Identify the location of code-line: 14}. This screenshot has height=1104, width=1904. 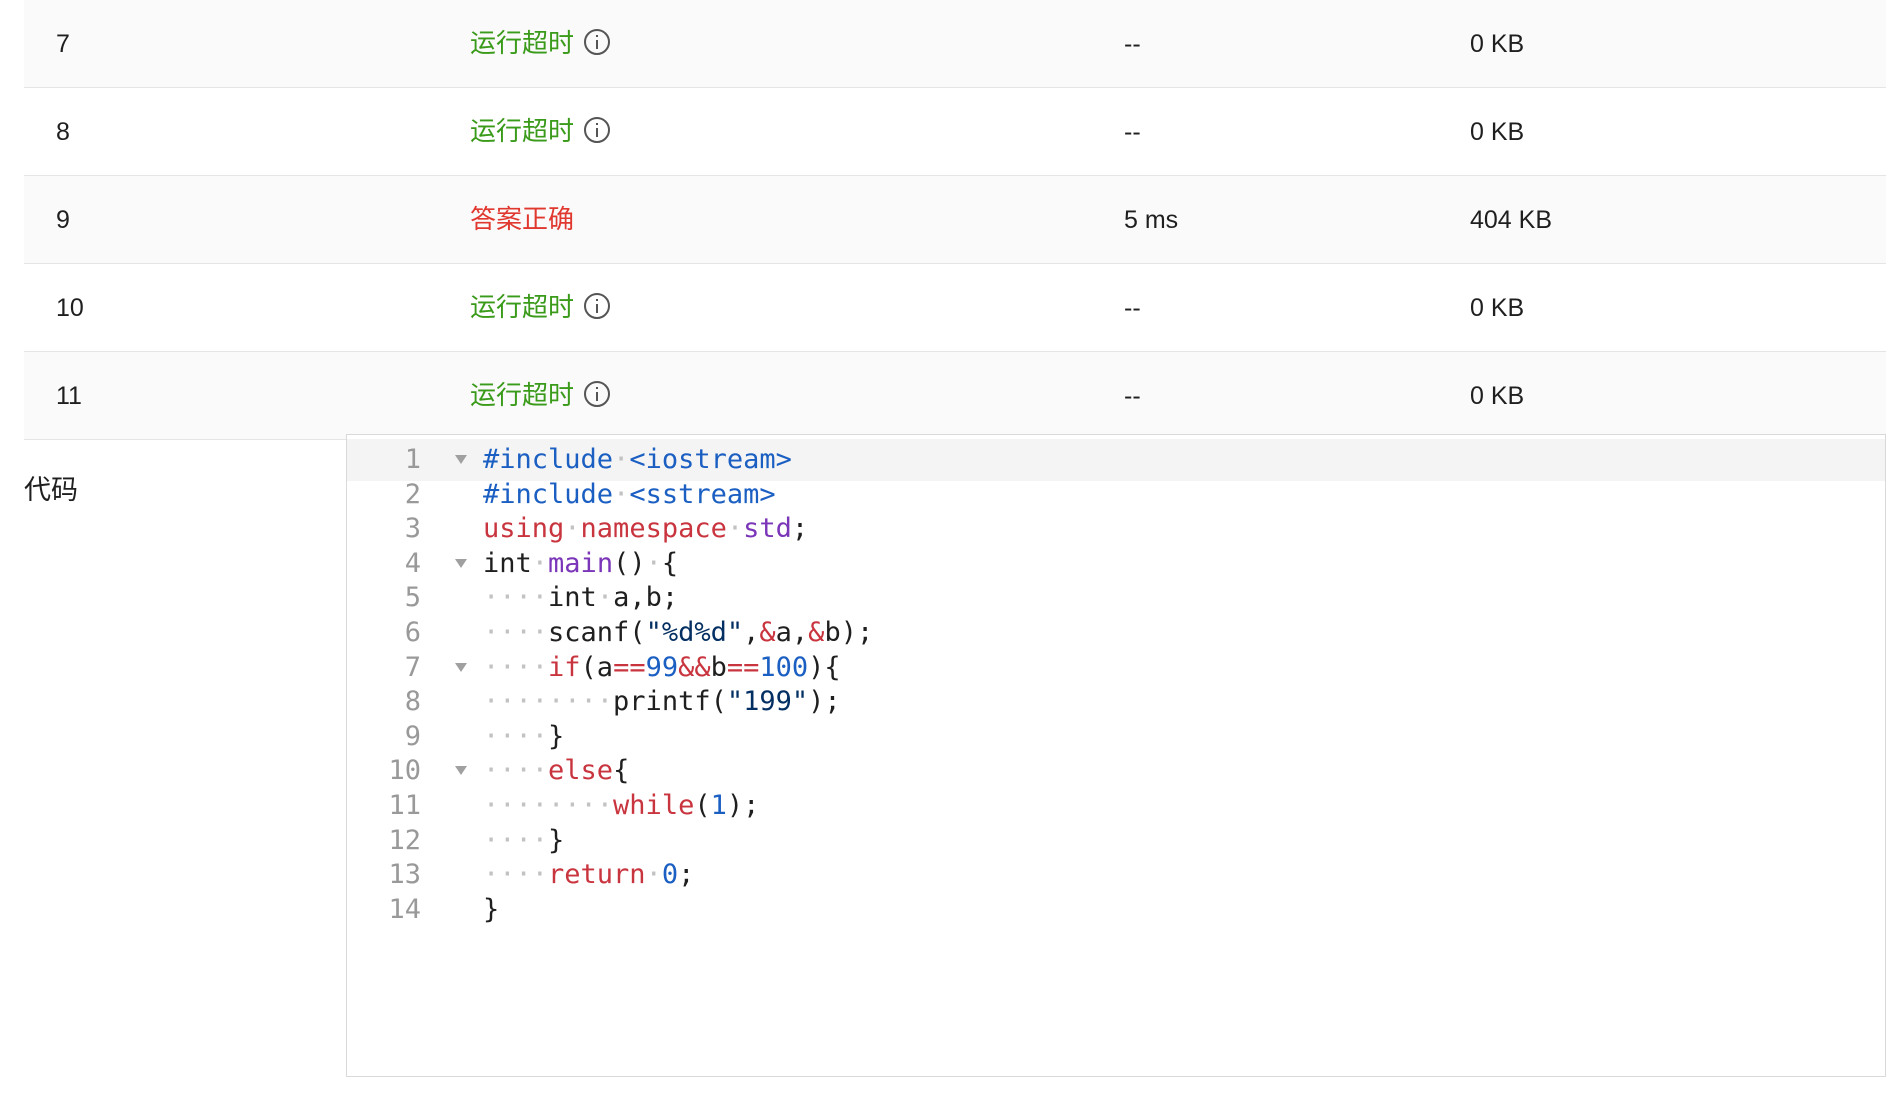
(1116, 910).